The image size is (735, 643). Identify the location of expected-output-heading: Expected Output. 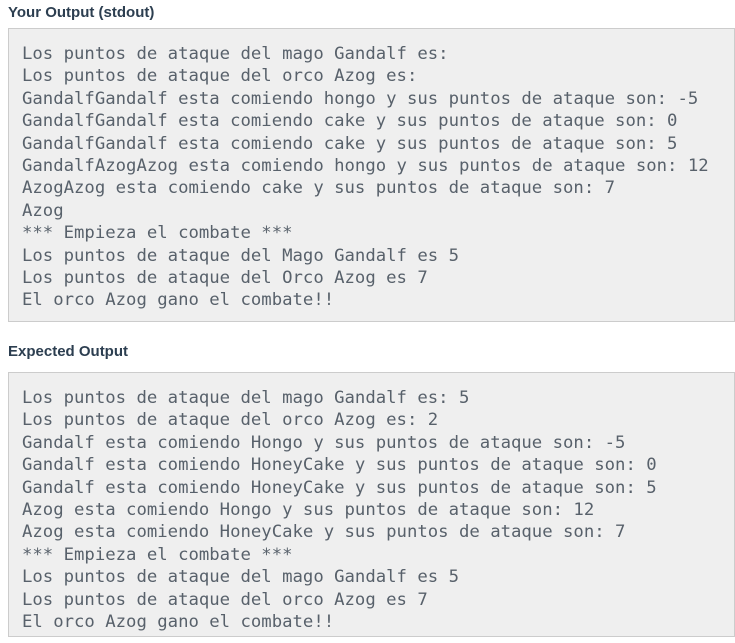
(68, 351).